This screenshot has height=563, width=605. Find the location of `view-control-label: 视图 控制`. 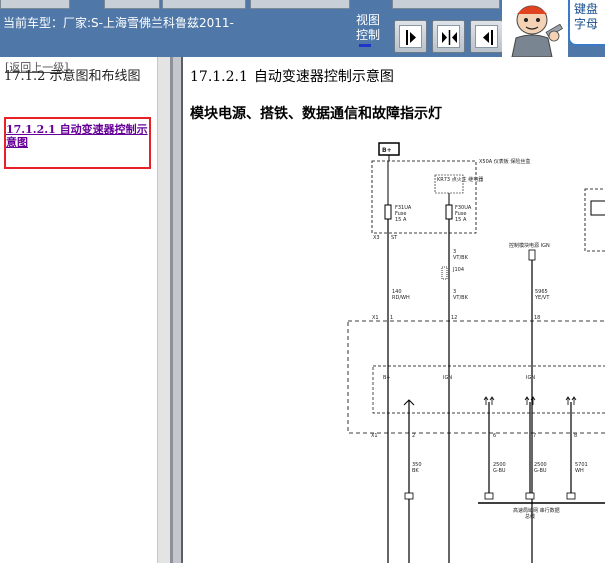

view-control-label: 视图 控制 is located at coordinates (374, 28).